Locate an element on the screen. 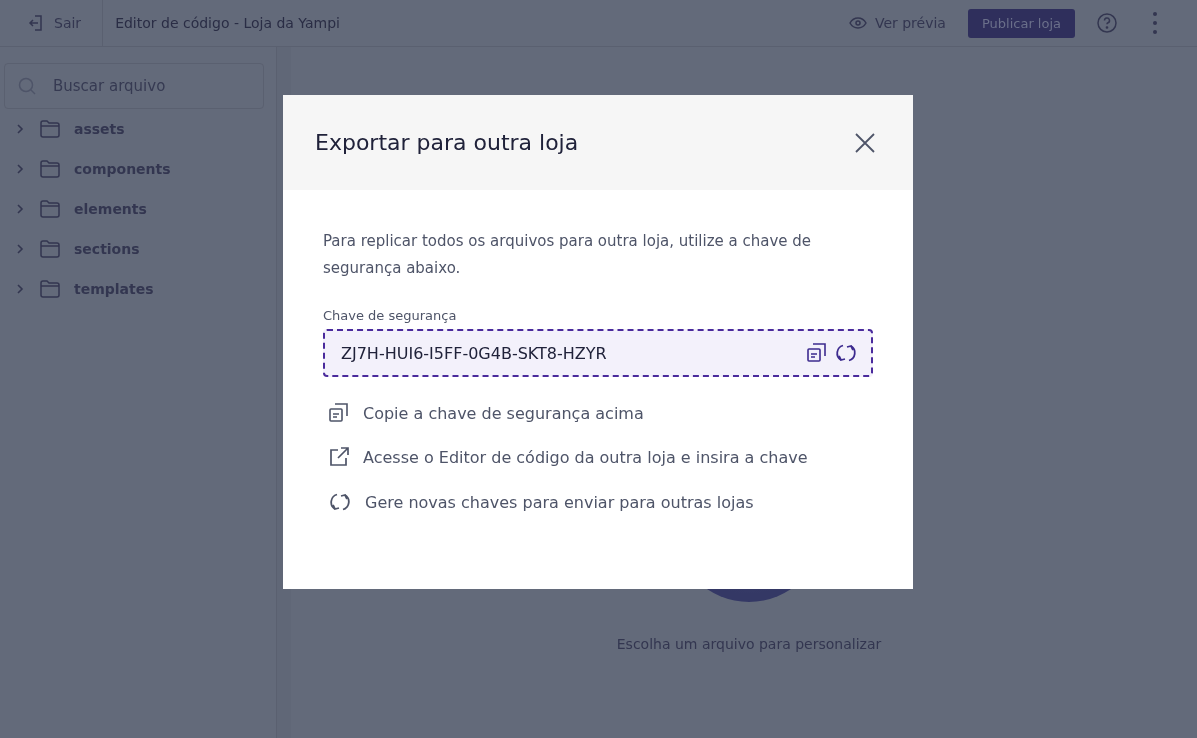 Image resolution: width=1197 pixels, height=738 pixels. step-text: Gere novas chaves para enviar para outras lojas is located at coordinates (559, 502).